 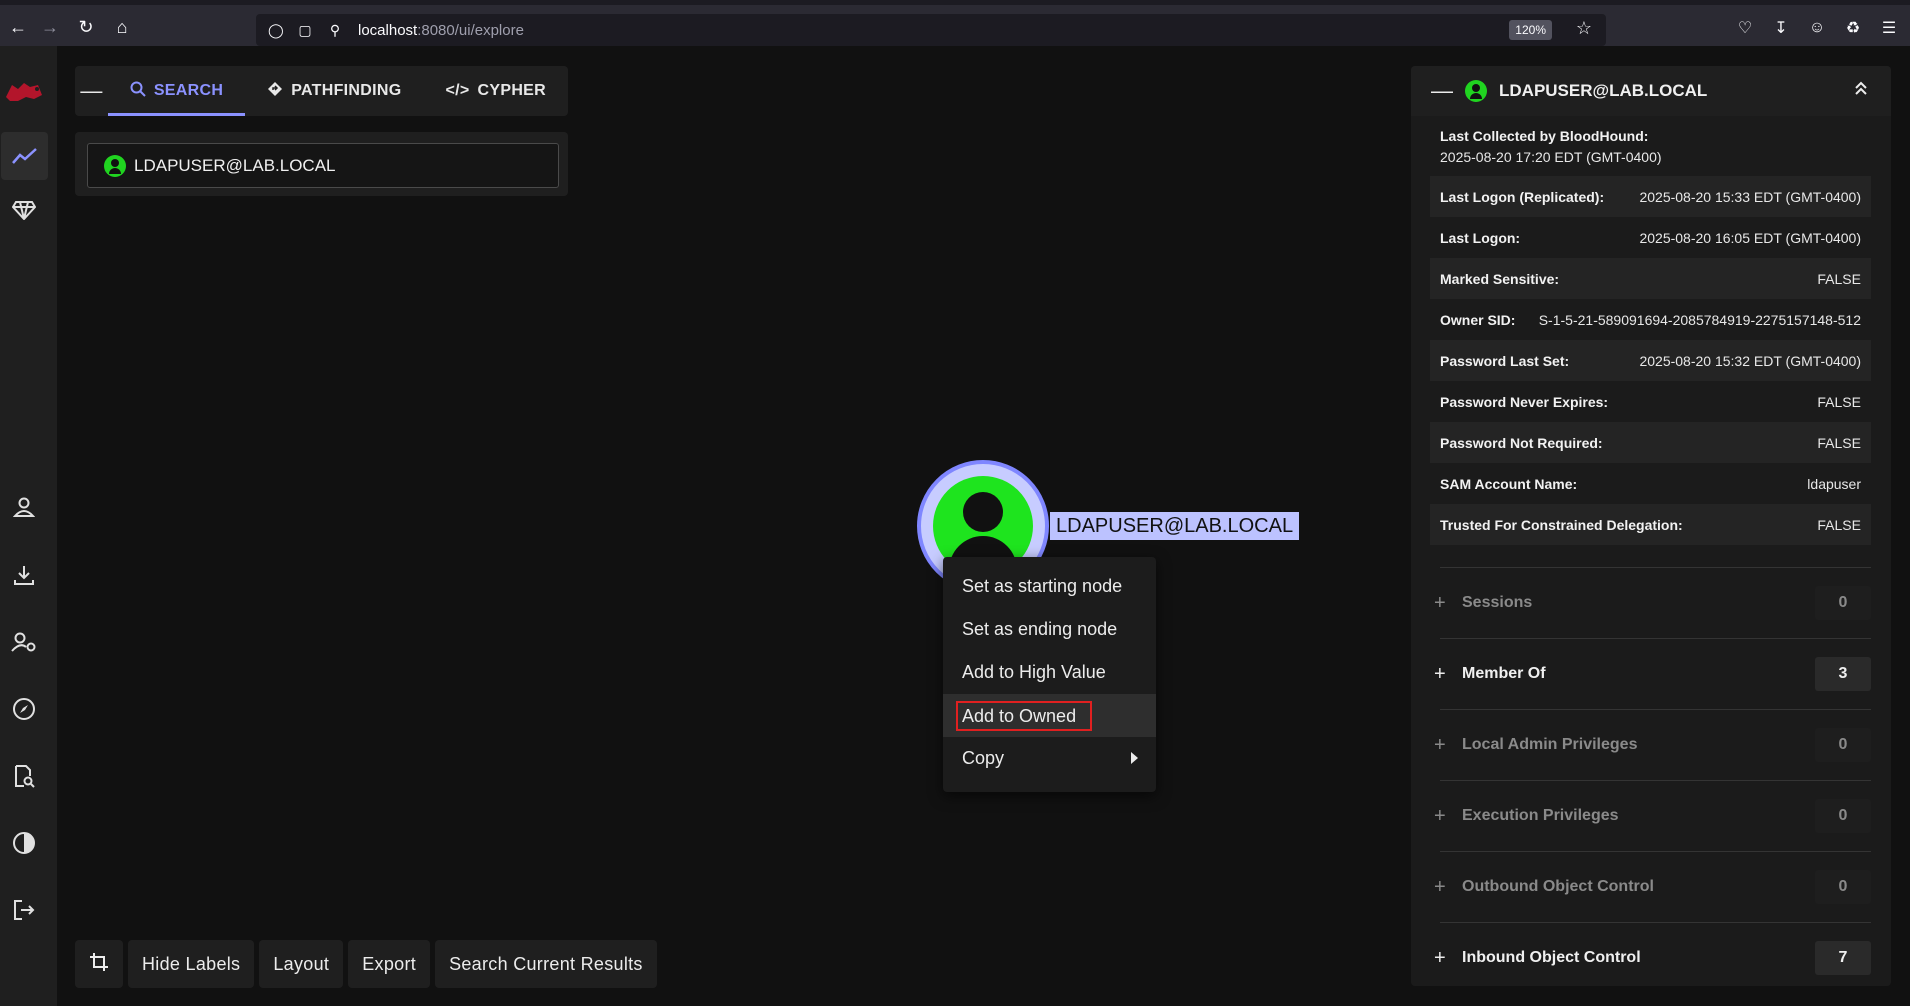 I want to click on menu-item-label: Set as ending node, so click(x=1040, y=629).